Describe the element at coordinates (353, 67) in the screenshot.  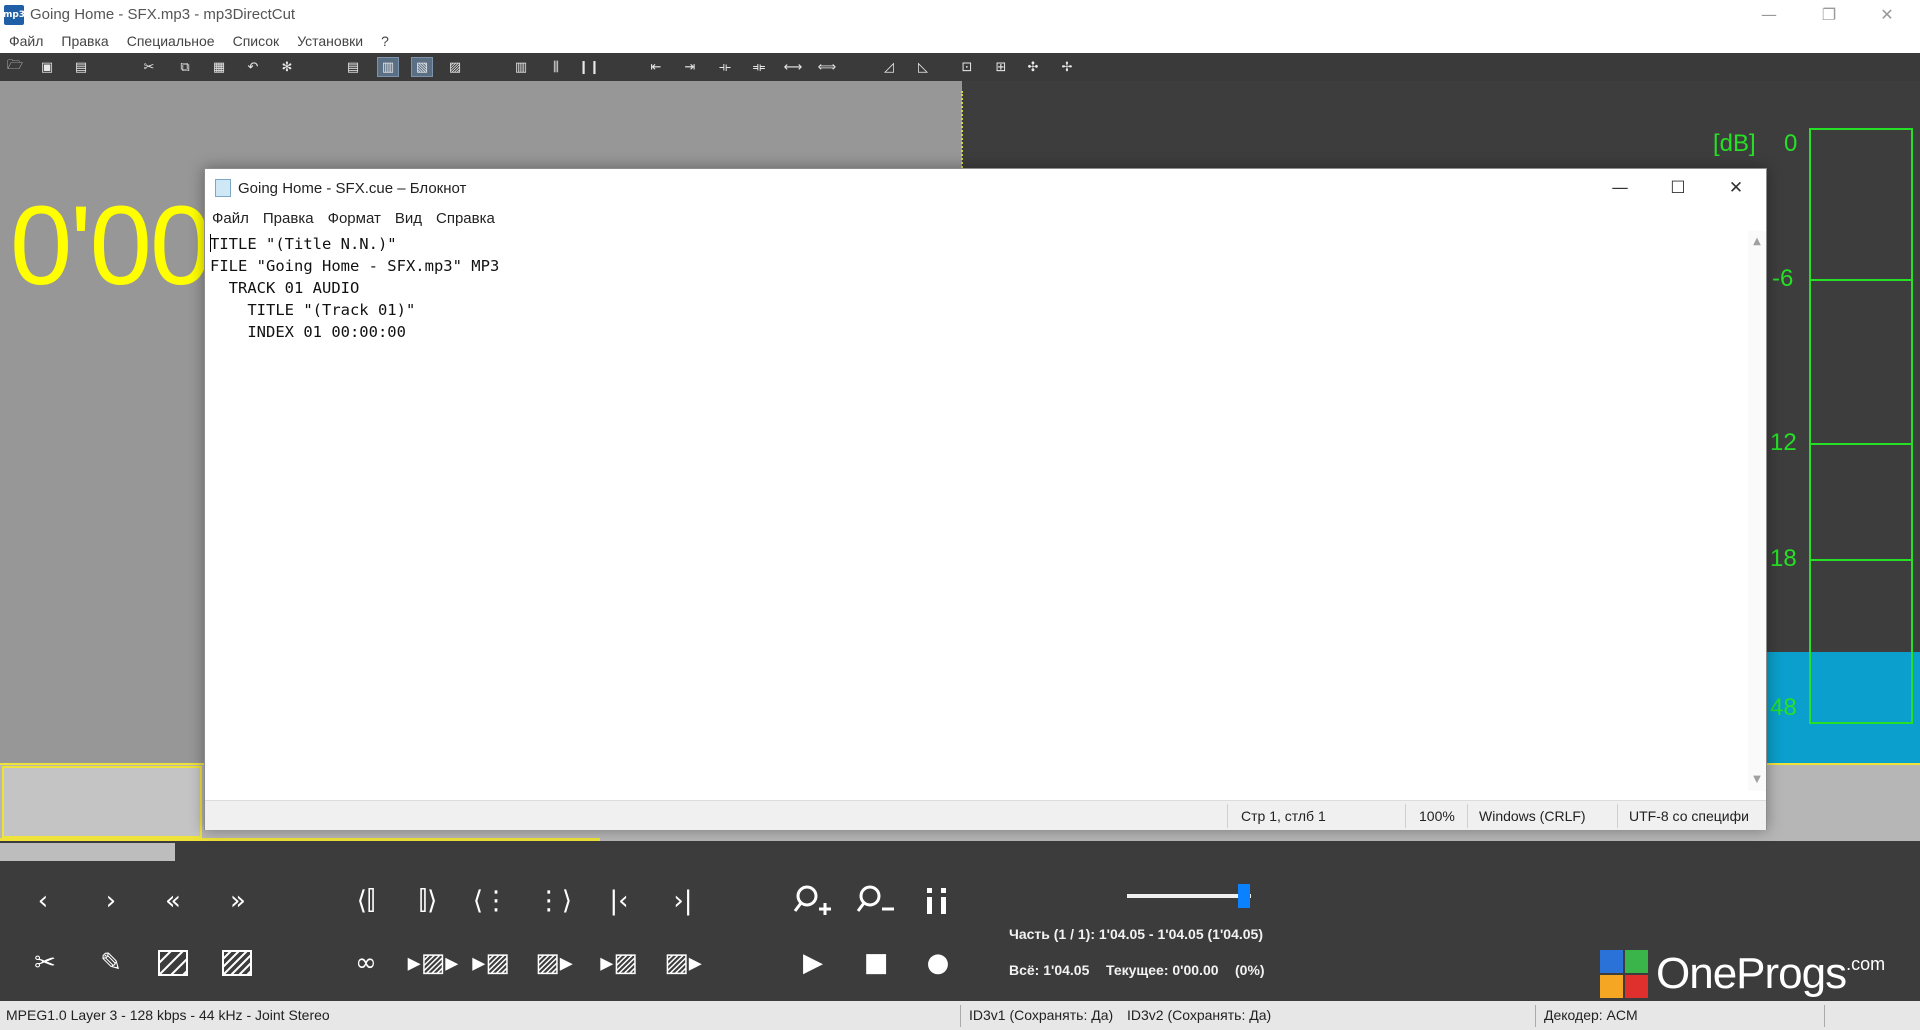
I see `doc-icon: ▤` at that location.